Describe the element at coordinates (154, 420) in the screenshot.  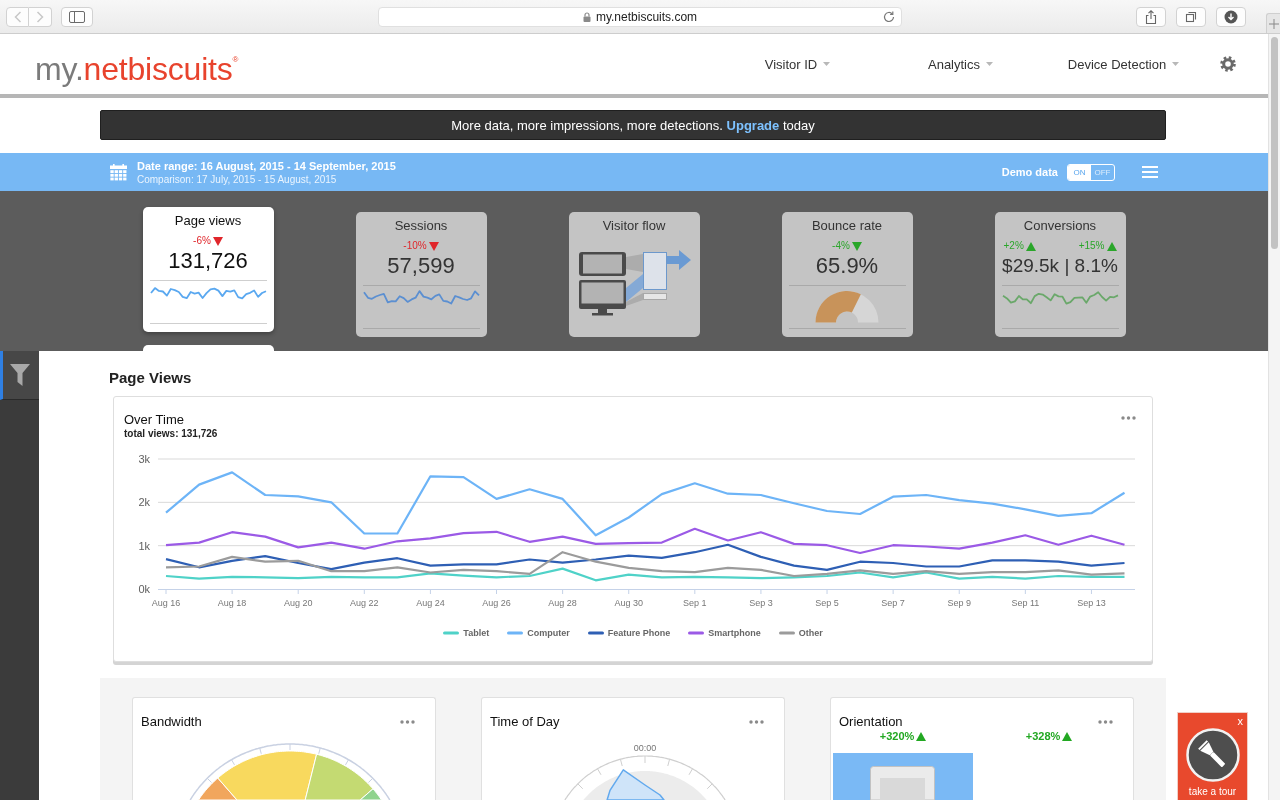
I see `chart-title: Over Time` at that location.